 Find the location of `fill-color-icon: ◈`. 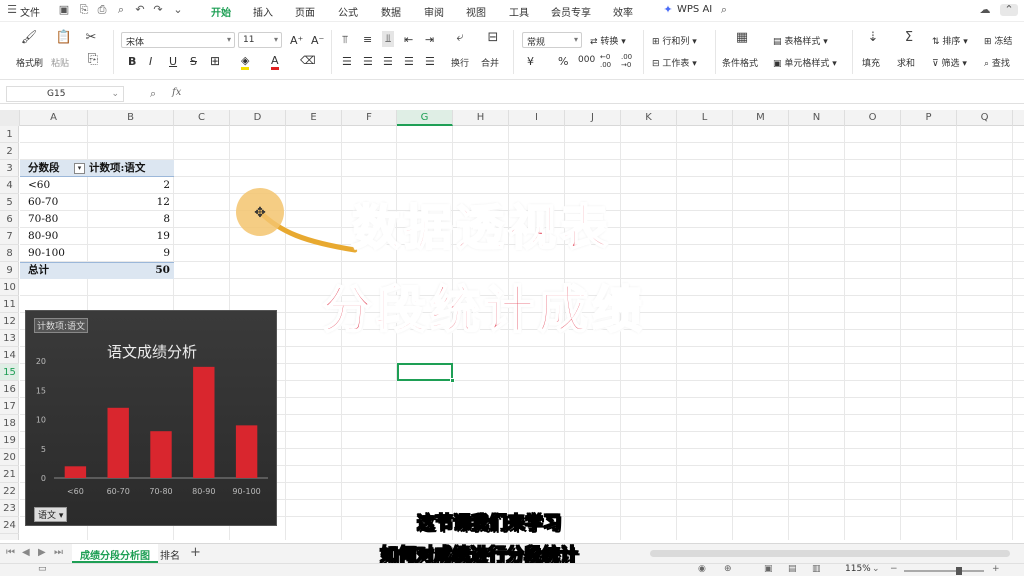

fill-color-icon: ◈ is located at coordinates (245, 62).